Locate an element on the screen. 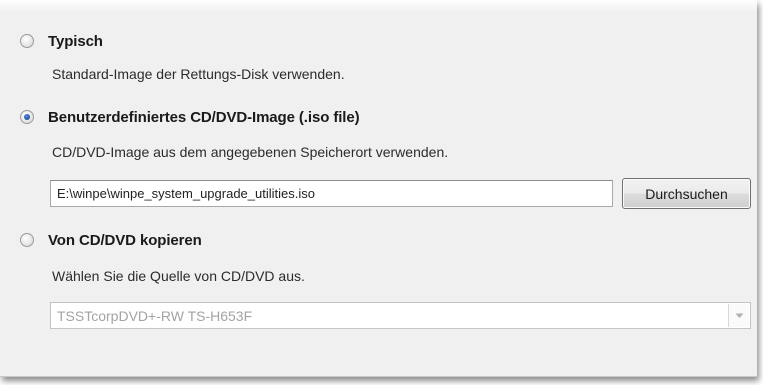 The width and height of the screenshot is (763, 385). browse-button: Durchsuchen is located at coordinates (686, 193).